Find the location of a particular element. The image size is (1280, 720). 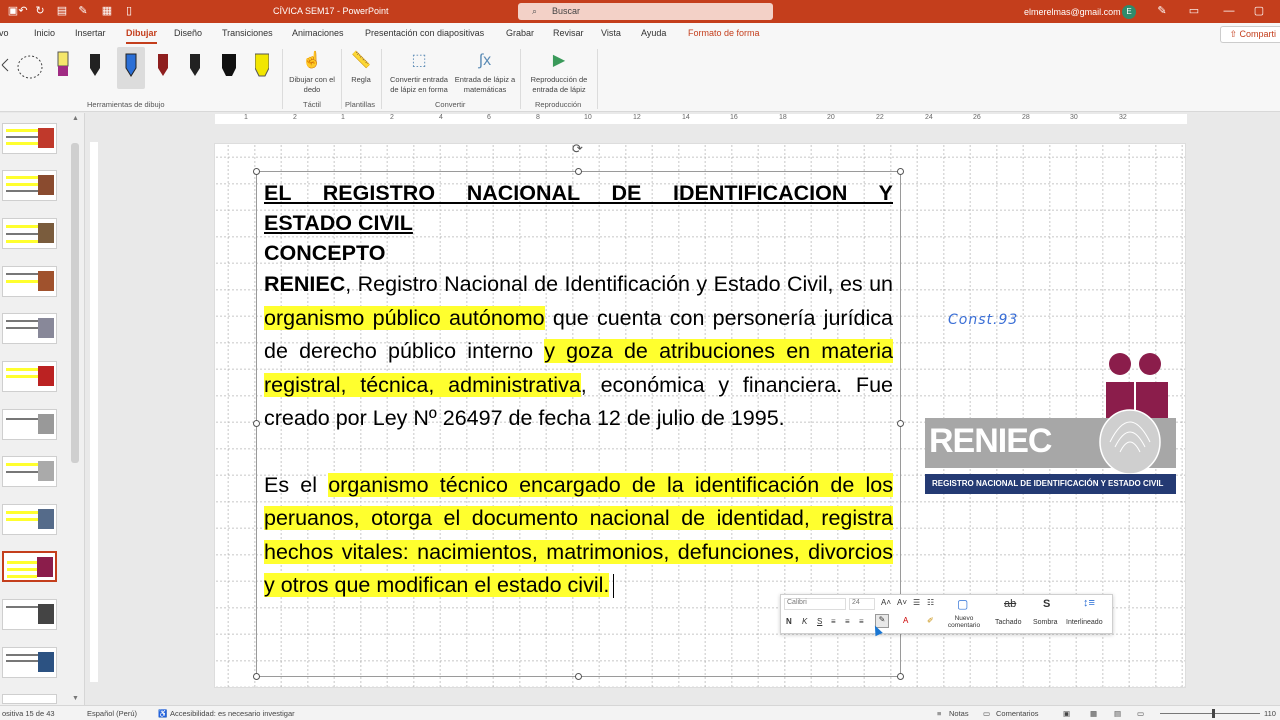

new-comment-button: Nuevo comentario is located at coordinates (964, 622).